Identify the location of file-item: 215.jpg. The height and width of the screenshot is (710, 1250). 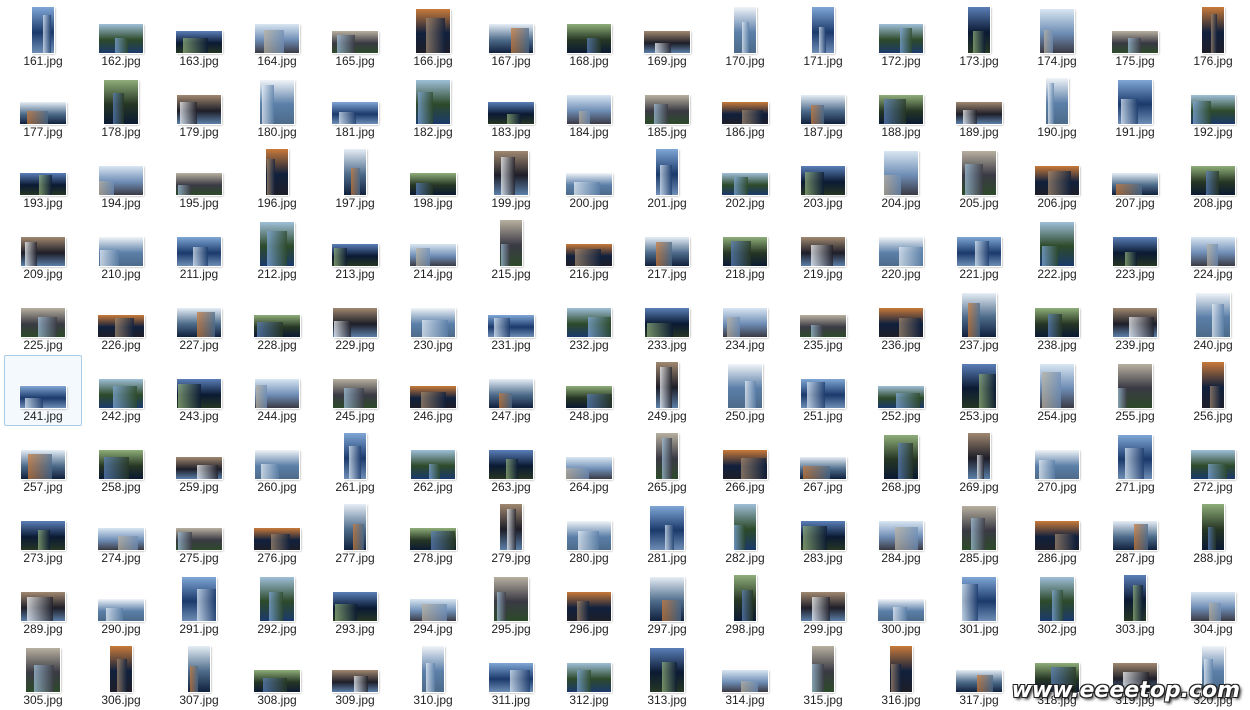
(511, 248).